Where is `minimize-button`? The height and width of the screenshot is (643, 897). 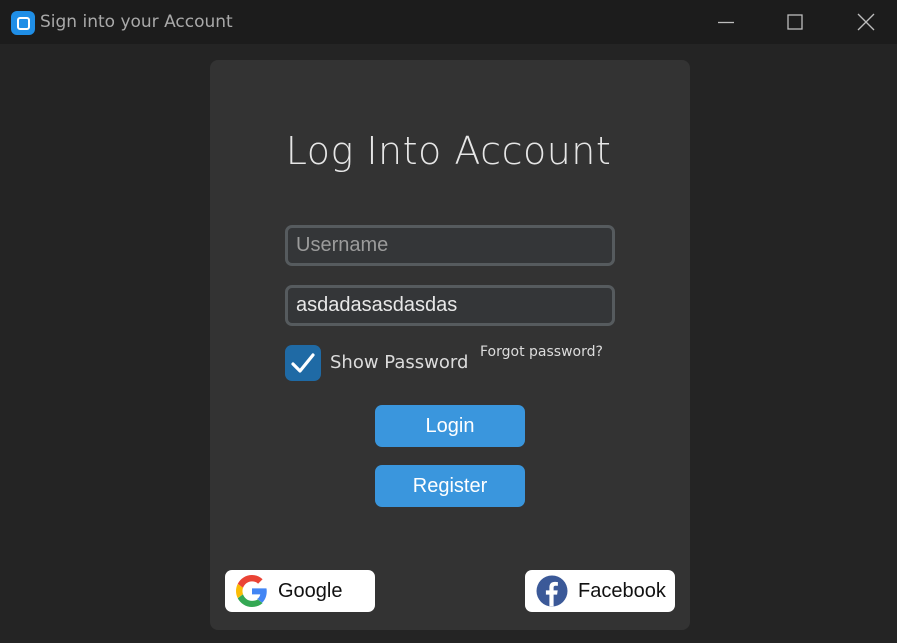
minimize-button is located at coordinates (726, 22).